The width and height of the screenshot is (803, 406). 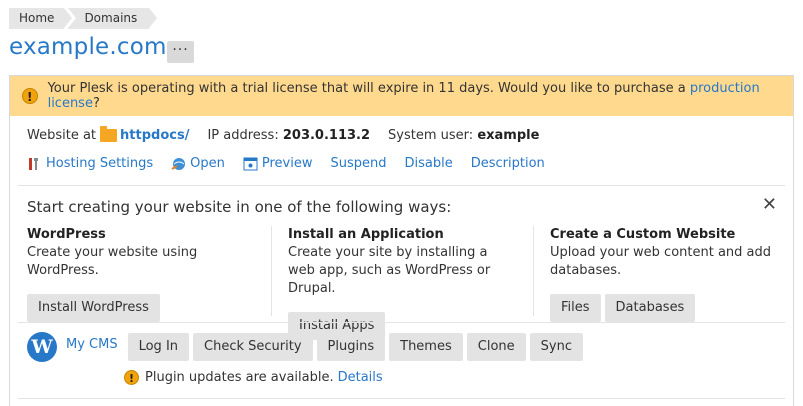 I want to click on themes-button: Themes, so click(x=426, y=347).